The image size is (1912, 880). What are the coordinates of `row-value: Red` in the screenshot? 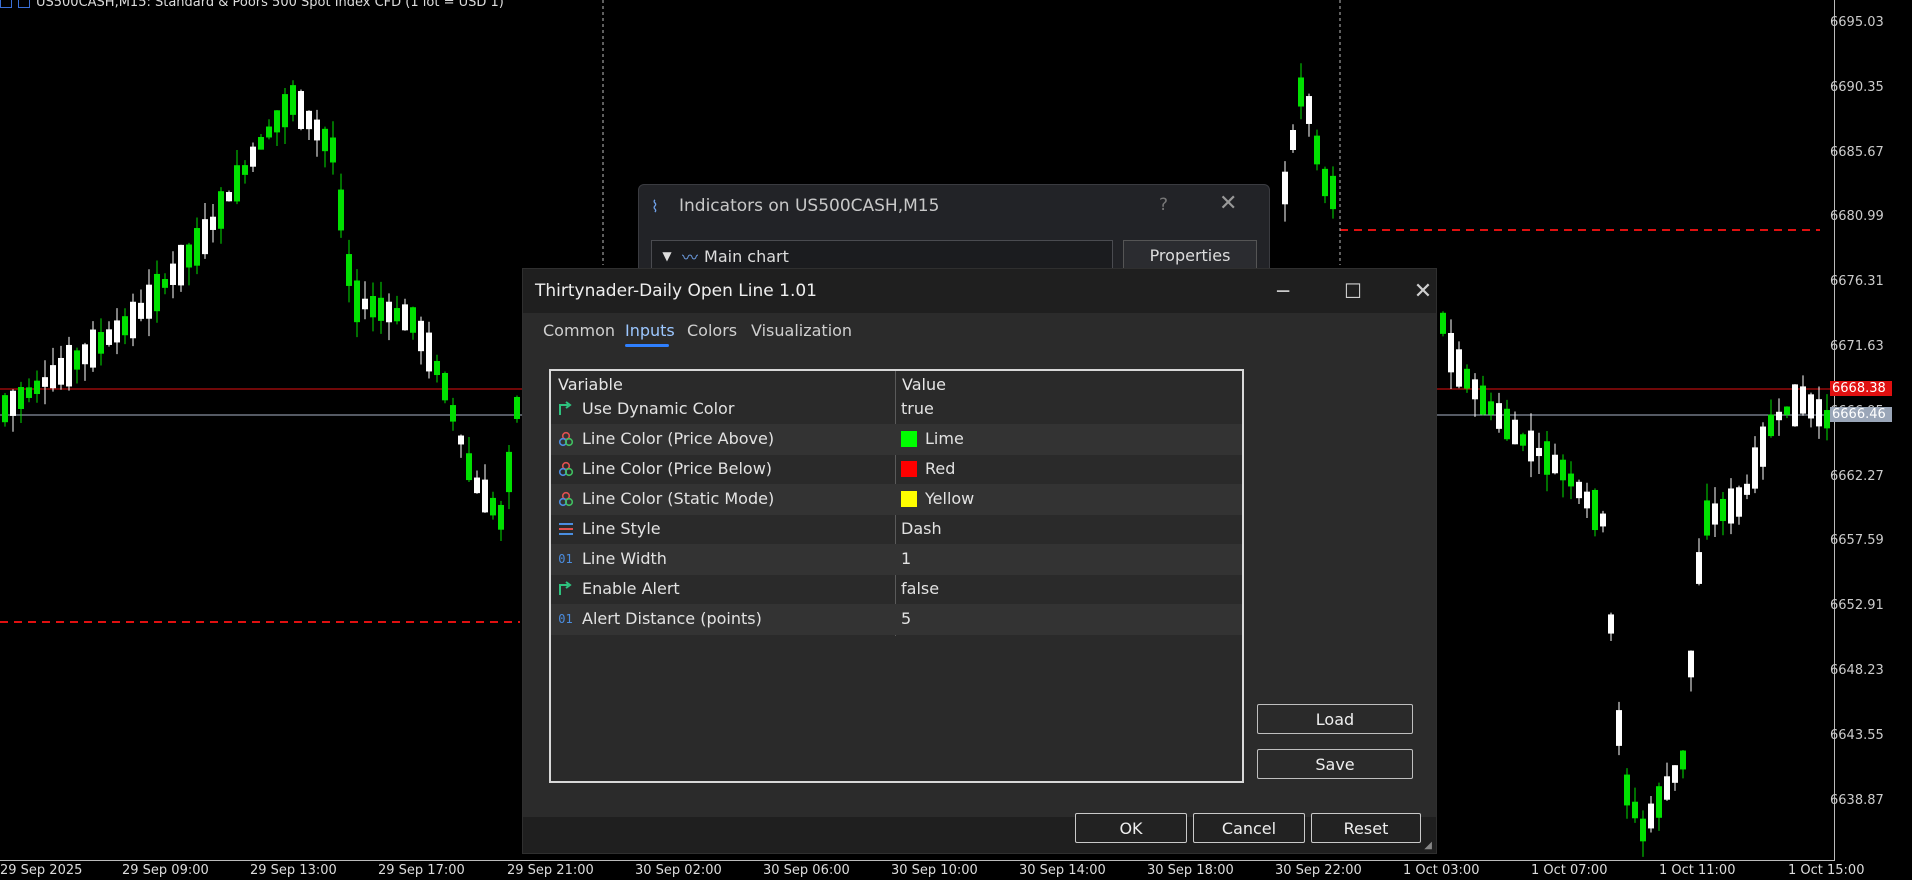 It's located at (928, 468).